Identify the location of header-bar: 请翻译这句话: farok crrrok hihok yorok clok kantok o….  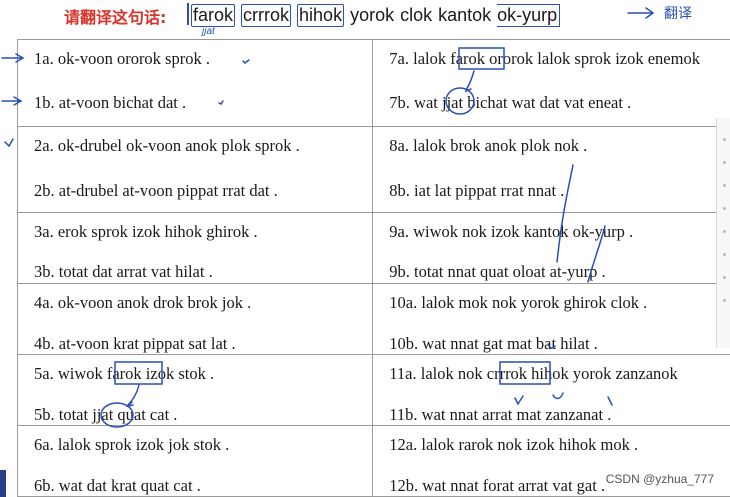
(365, 18).